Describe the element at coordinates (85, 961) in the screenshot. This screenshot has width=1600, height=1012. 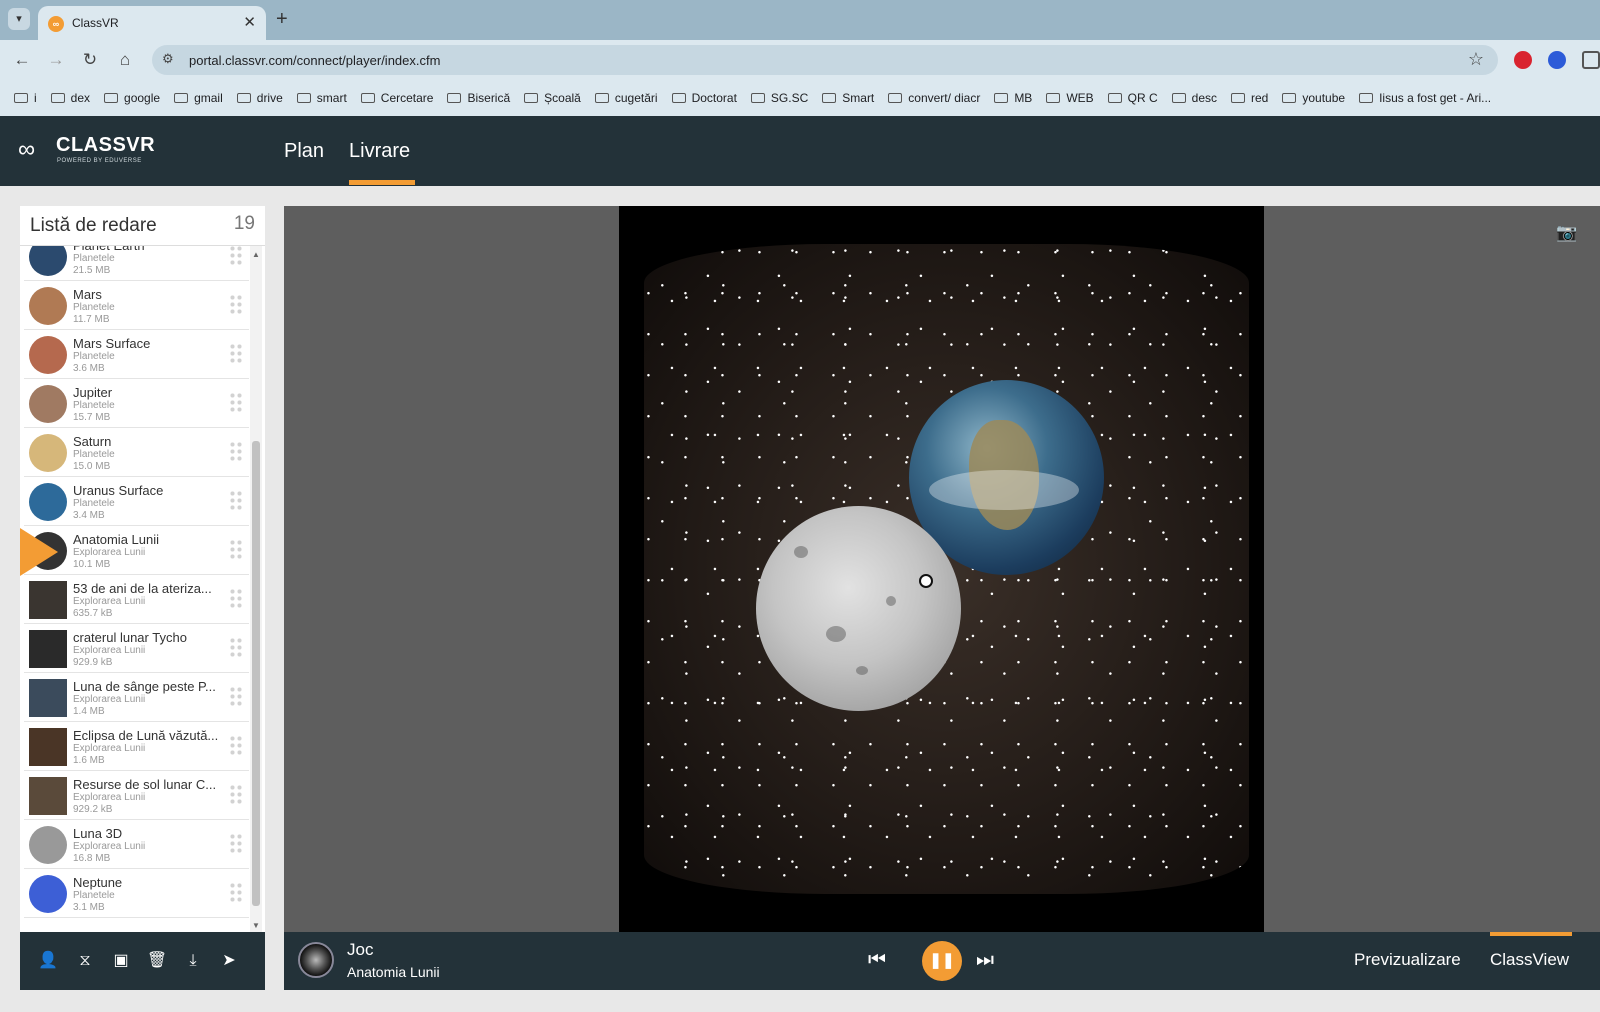
I see `hourglass-icon: ⧖` at that location.